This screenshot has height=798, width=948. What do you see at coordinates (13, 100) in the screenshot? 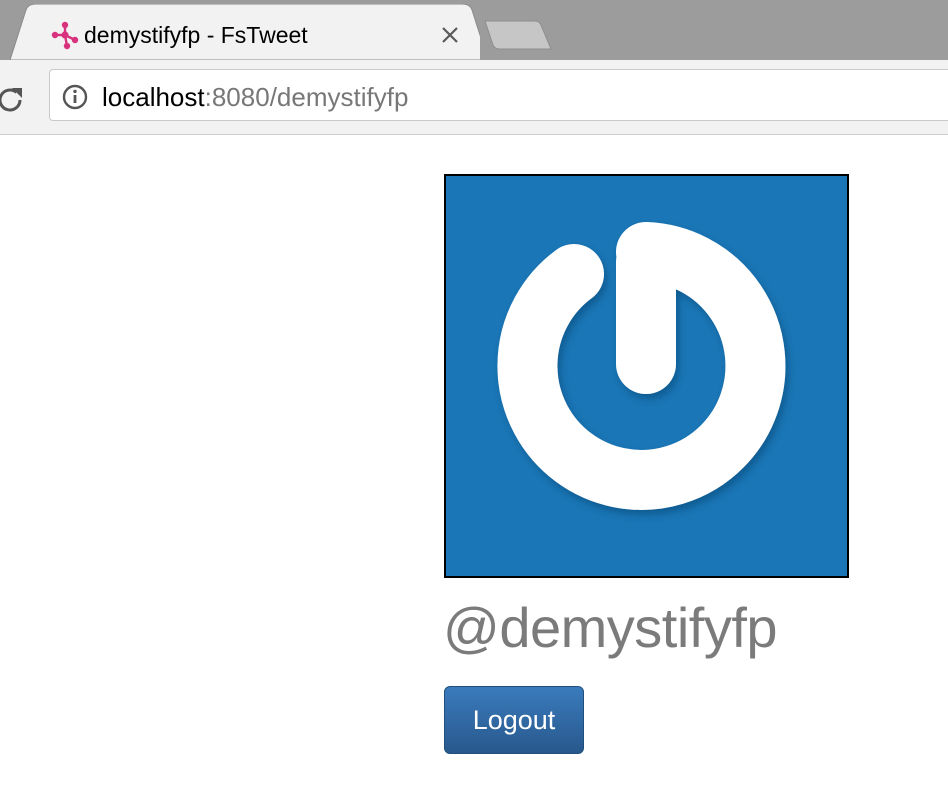
I see `reload-icon` at bounding box center [13, 100].